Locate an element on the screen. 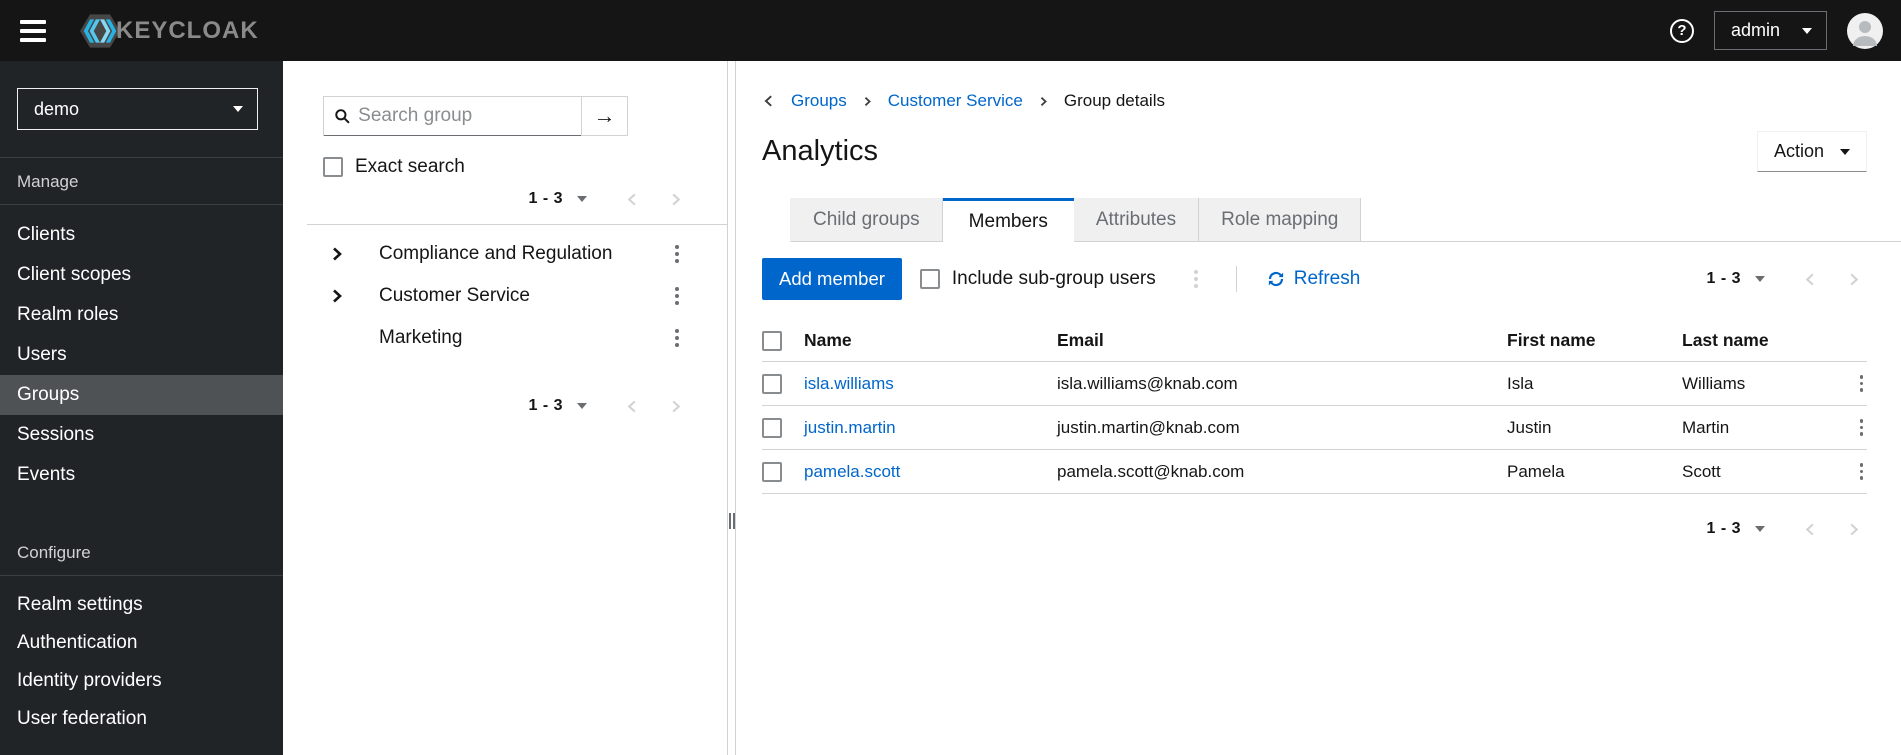  username: admin is located at coordinates (1755, 30).